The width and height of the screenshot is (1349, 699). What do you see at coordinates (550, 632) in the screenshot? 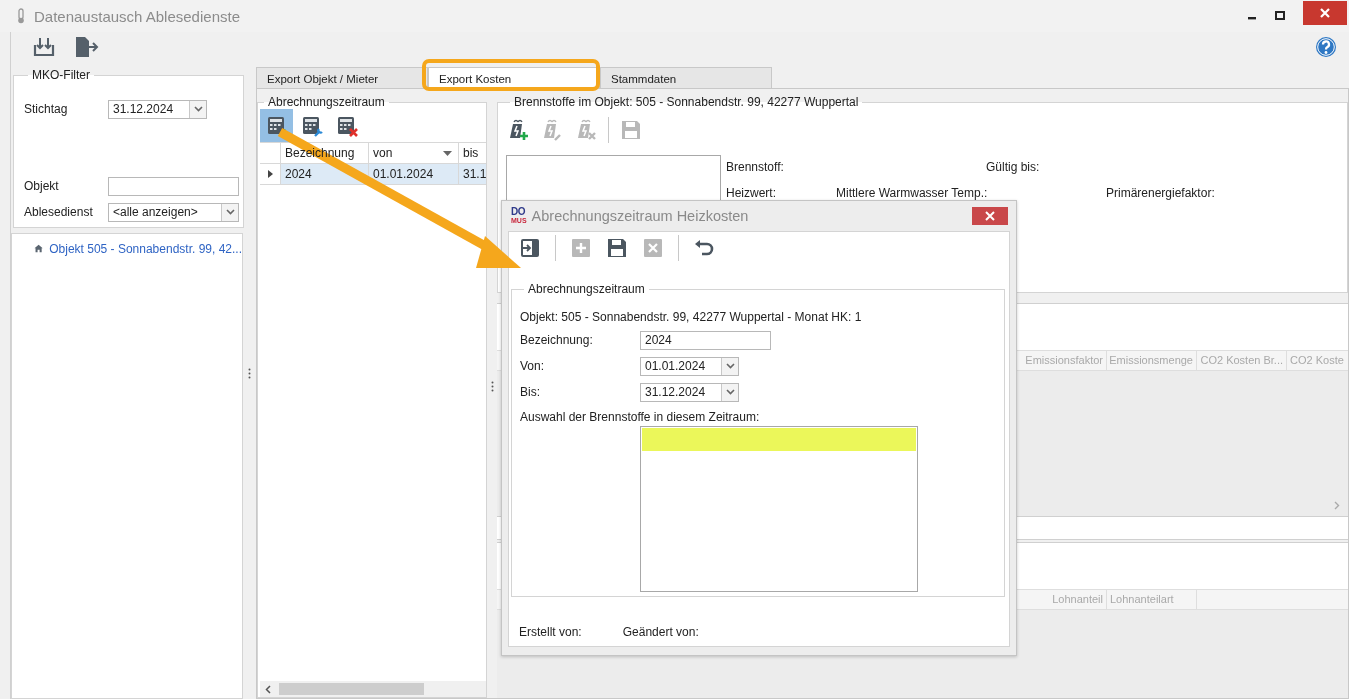
I see `footer-label: Erstellt von:` at bounding box center [550, 632].